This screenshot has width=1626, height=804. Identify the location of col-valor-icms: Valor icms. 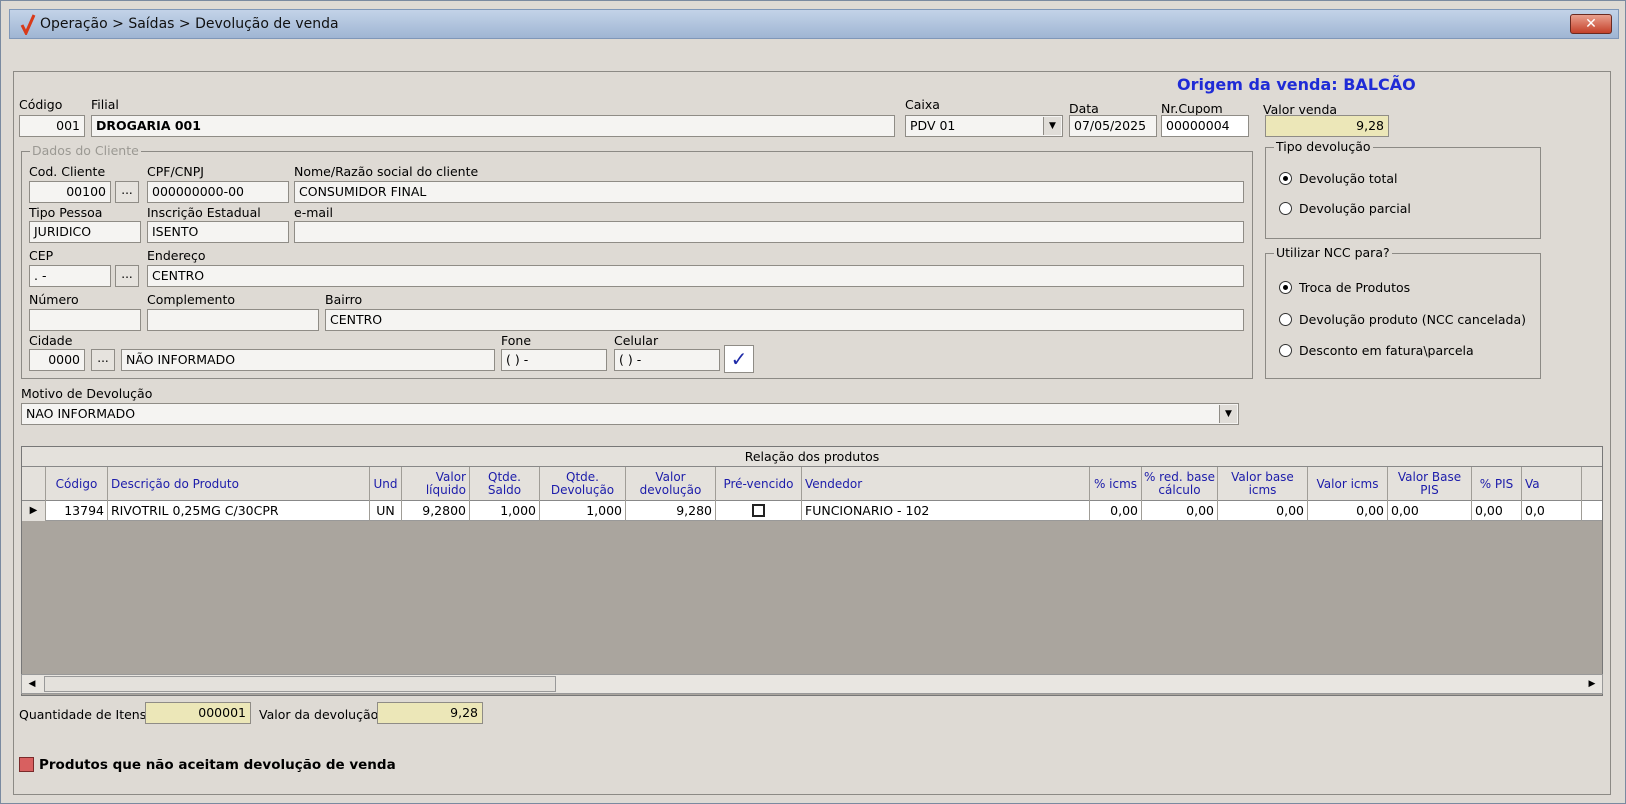
(1348, 484).